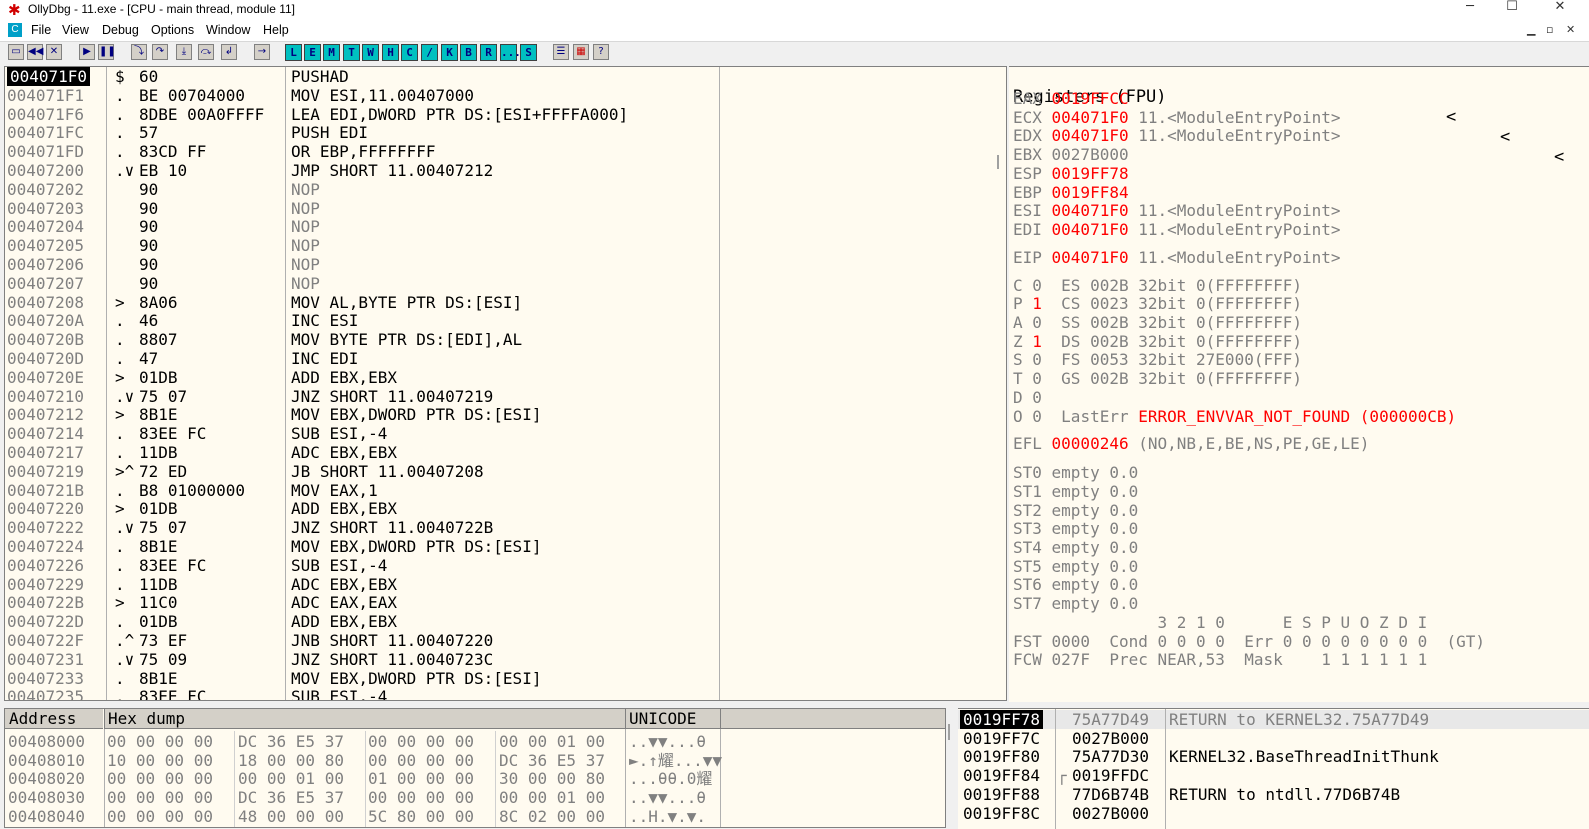 Image resolution: width=1589 pixels, height=829 pixels. I want to click on disasm-address: 0040720B, so click(45, 339).